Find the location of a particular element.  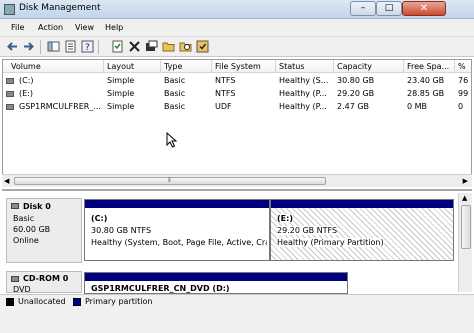

cell-free-space: 0 MB is located at coordinates (417, 106).